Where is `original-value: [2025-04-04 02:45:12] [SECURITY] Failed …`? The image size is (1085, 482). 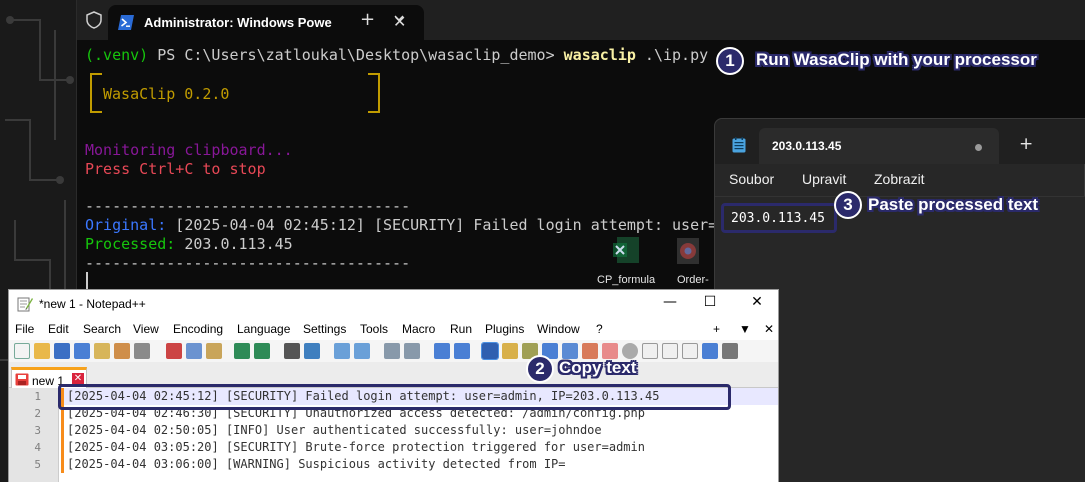 original-value: [2025-04-04 02:45:12] [SECURITY] Failed … is located at coordinates (442, 225).